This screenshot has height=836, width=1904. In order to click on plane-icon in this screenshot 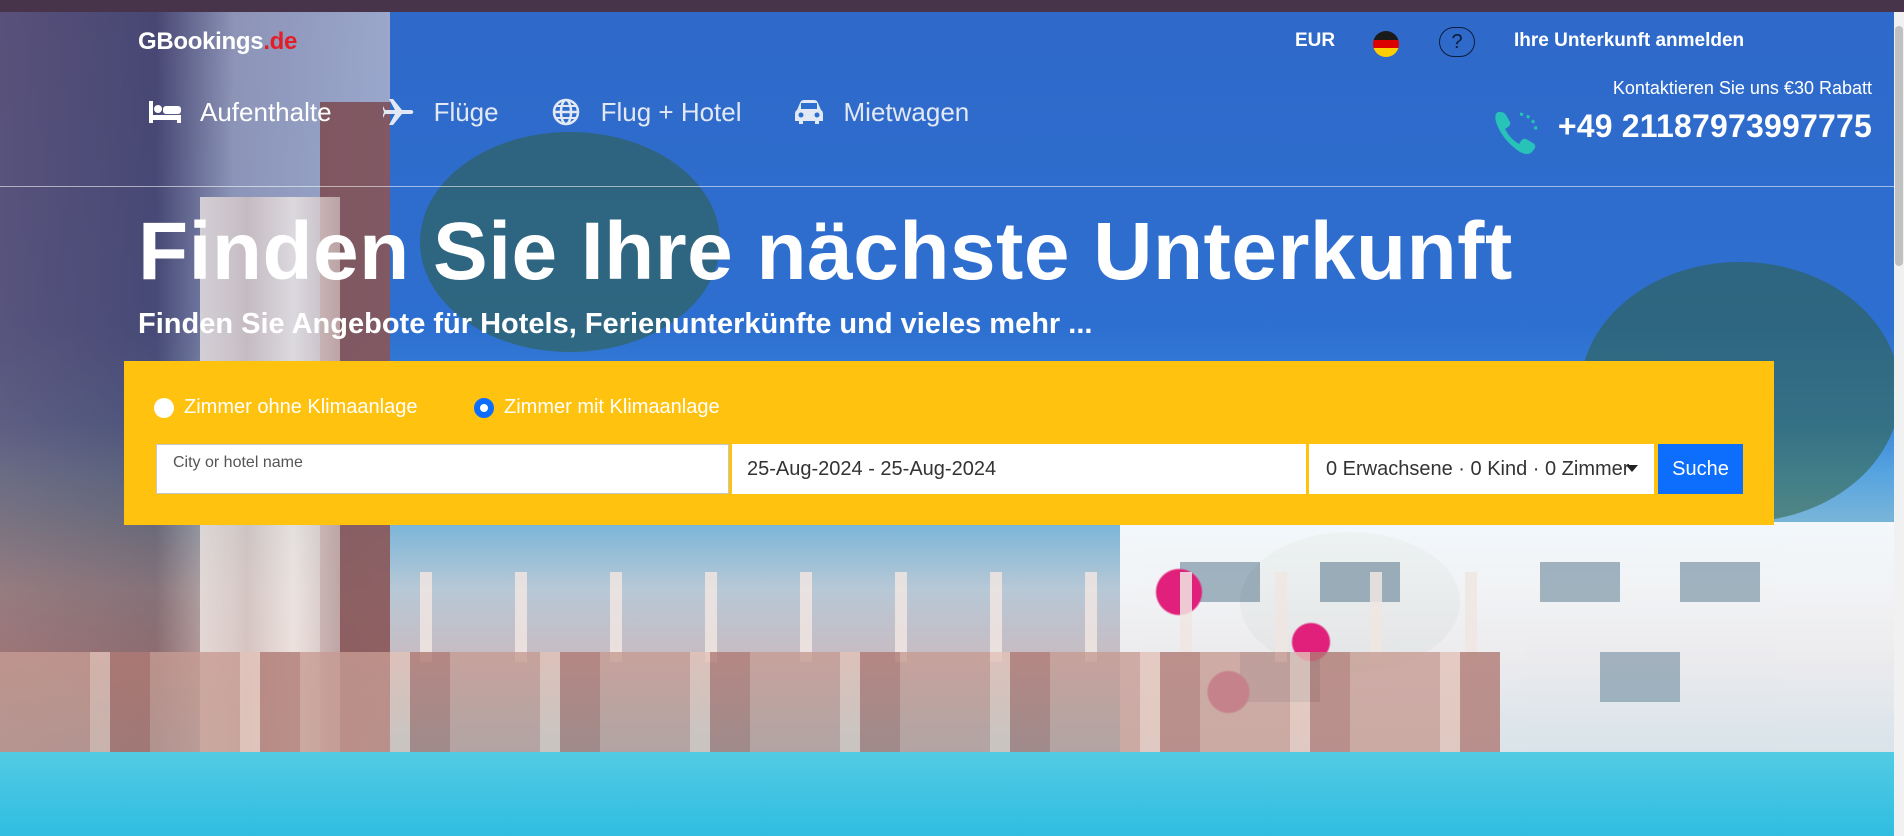, I will do `click(399, 112)`.